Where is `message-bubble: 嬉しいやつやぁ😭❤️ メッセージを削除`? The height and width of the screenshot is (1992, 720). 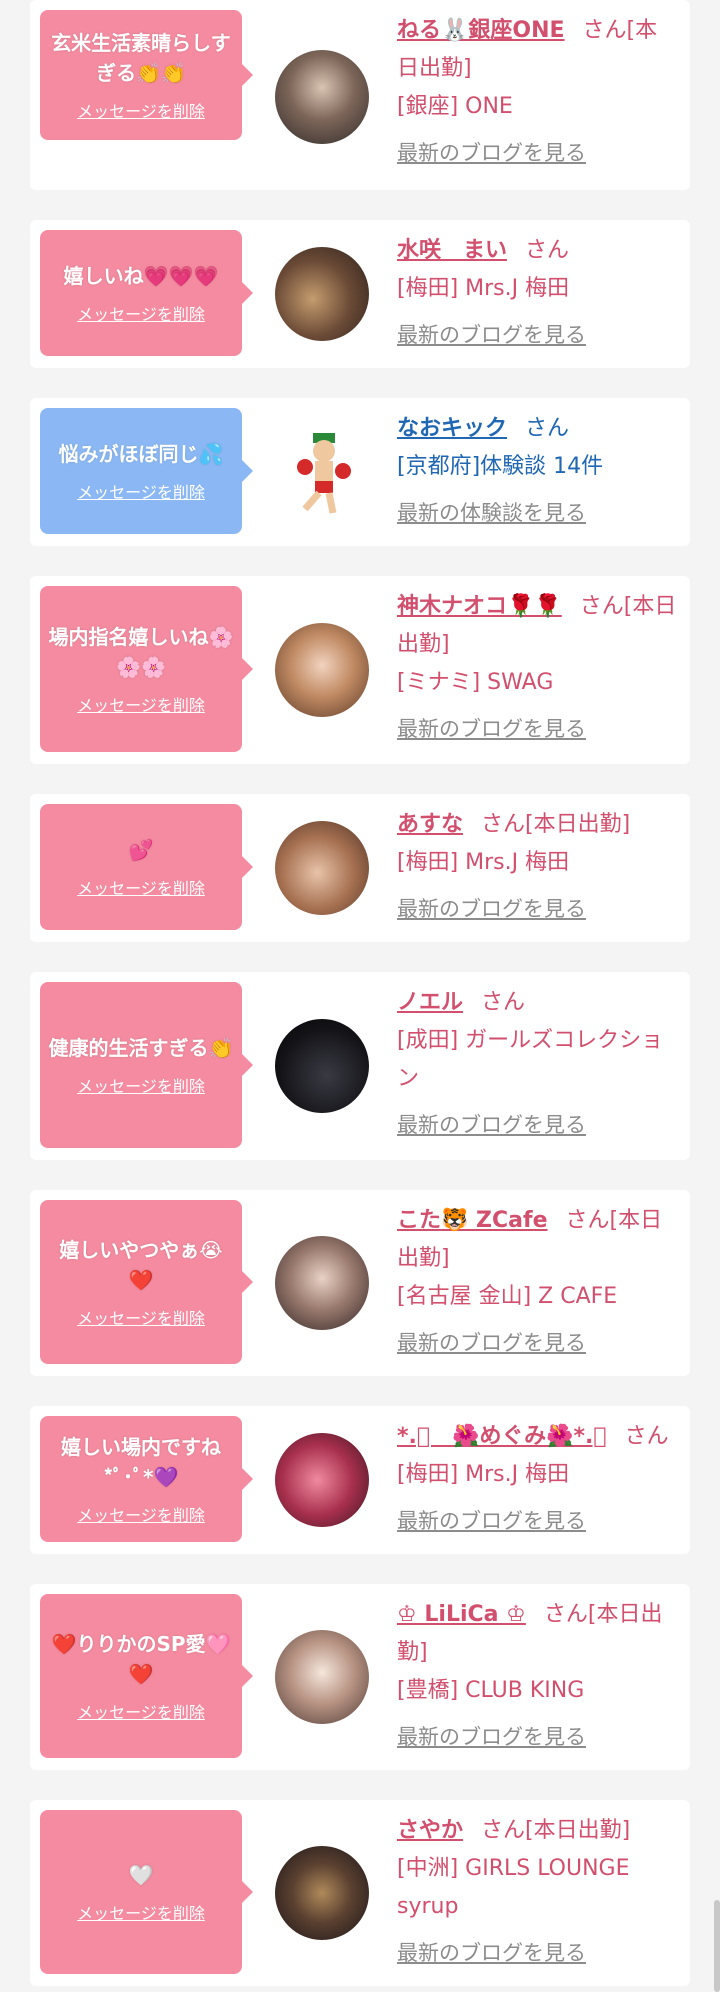 message-bubble: 嬉しいやつやぁ😭❤️ メッセージを削除 is located at coordinates (146, 1282).